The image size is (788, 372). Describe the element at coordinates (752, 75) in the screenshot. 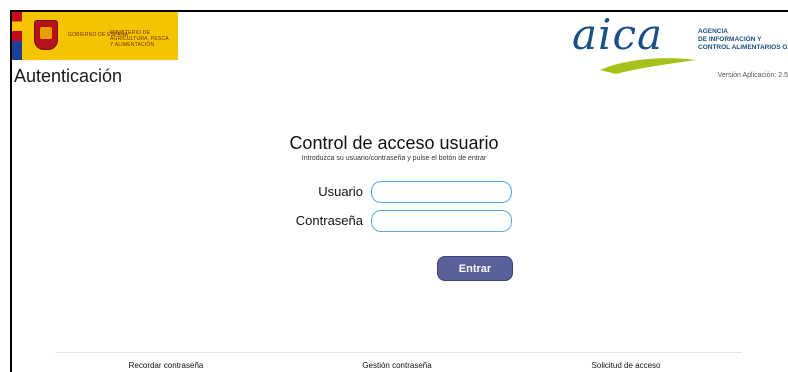

I see `app-version: Versión Aplicación: 2.5` at that location.